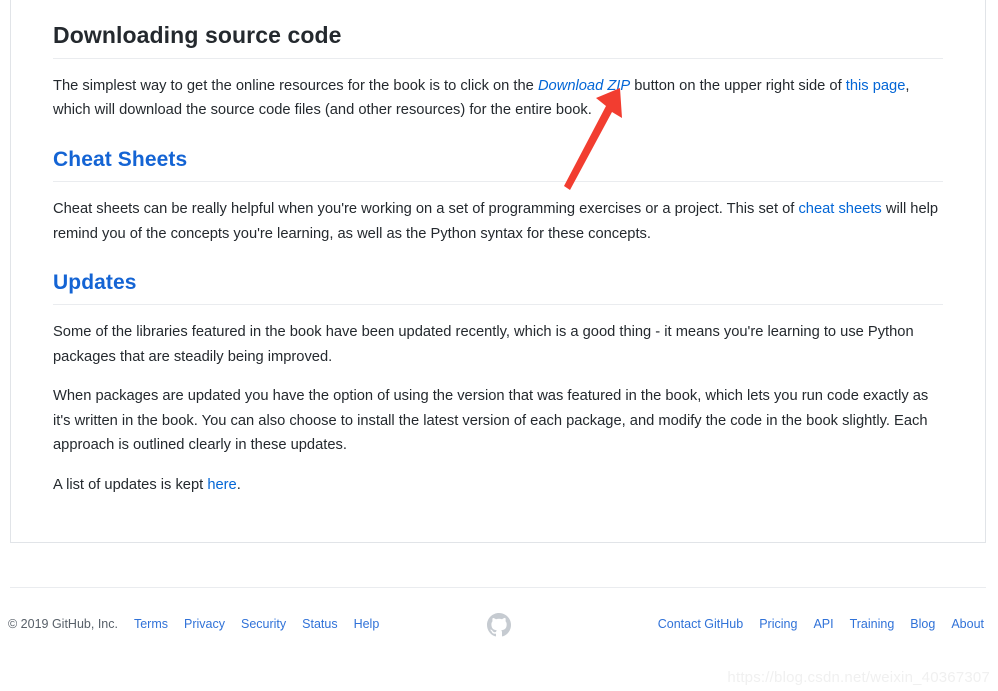 The width and height of the screenshot is (998, 691). I want to click on section-heading-updates: Updates, so click(498, 276).